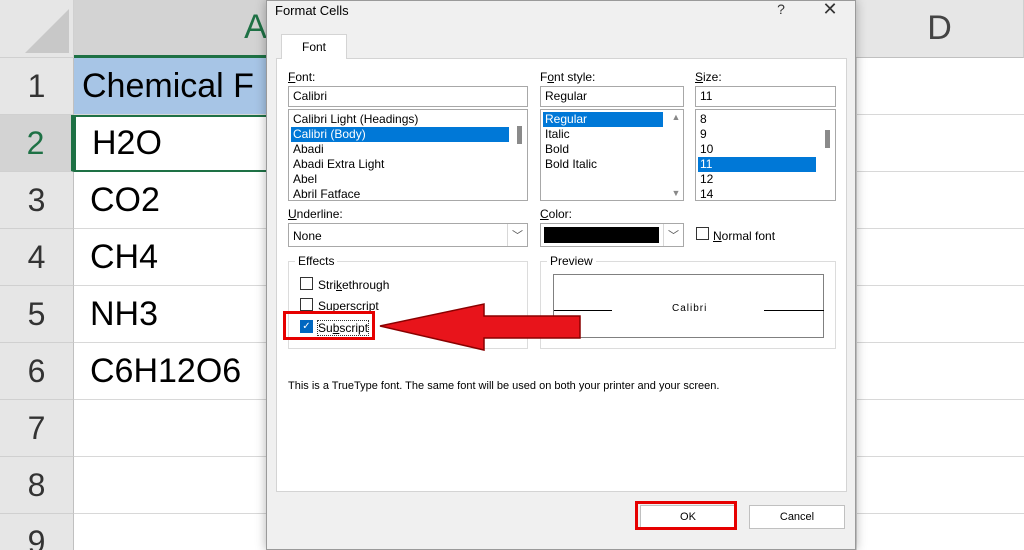 Image resolution: width=1024 pixels, height=550 pixels. Describe the element at coordinates (765, 96) in the screenshot. I see `size-input: 11` at that location.